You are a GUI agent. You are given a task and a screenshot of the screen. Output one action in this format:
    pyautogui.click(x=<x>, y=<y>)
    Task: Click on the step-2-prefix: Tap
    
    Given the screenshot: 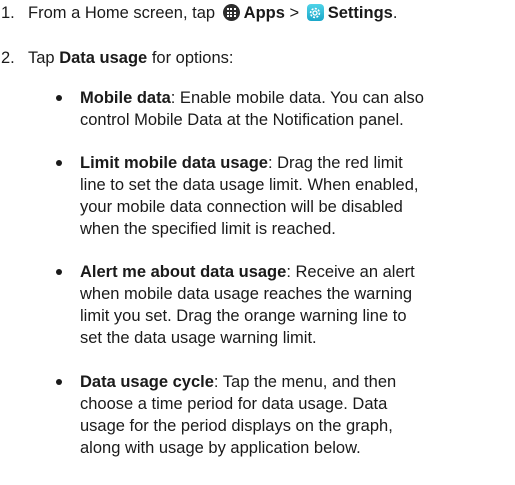 What is the action you would take?
    pyautogui.click(x=41, y=58)
    